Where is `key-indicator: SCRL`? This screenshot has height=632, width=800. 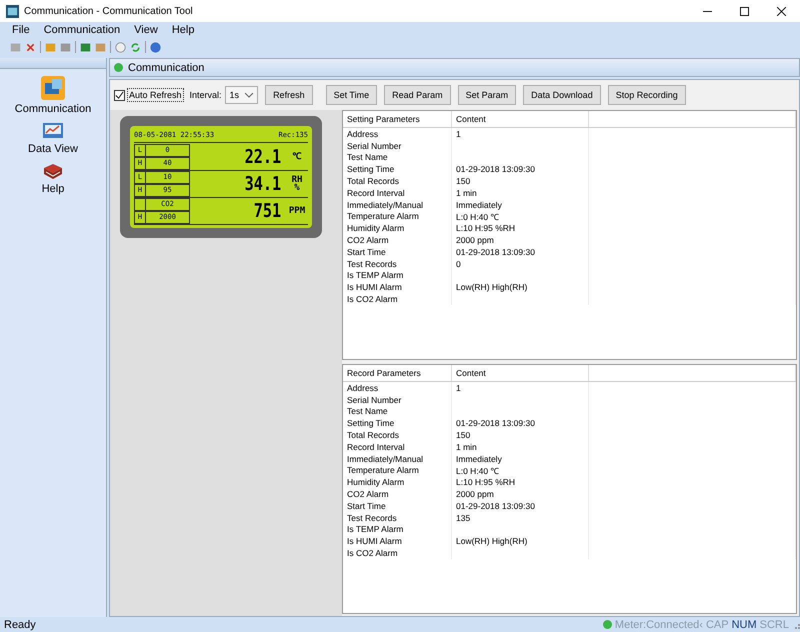
key-indicator: SCRL is located at coordinates (774, 624).